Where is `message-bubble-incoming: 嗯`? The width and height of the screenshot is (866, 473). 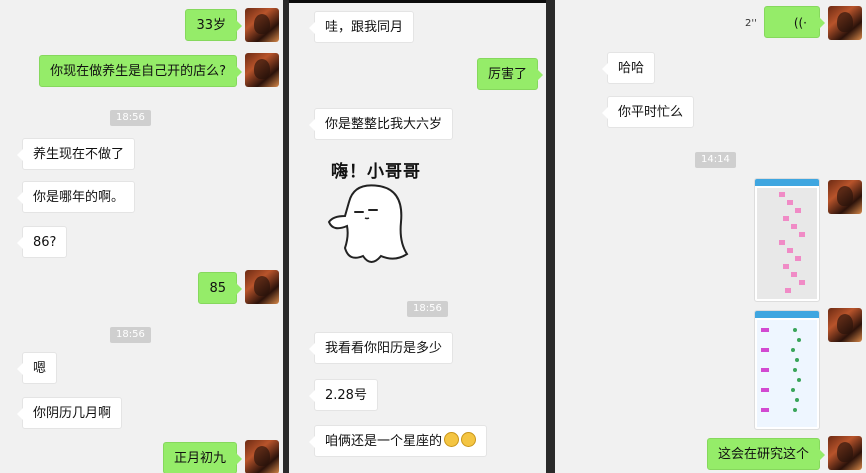 message-bubble-incoming: 嗯 is located at coordinates (37, 368).